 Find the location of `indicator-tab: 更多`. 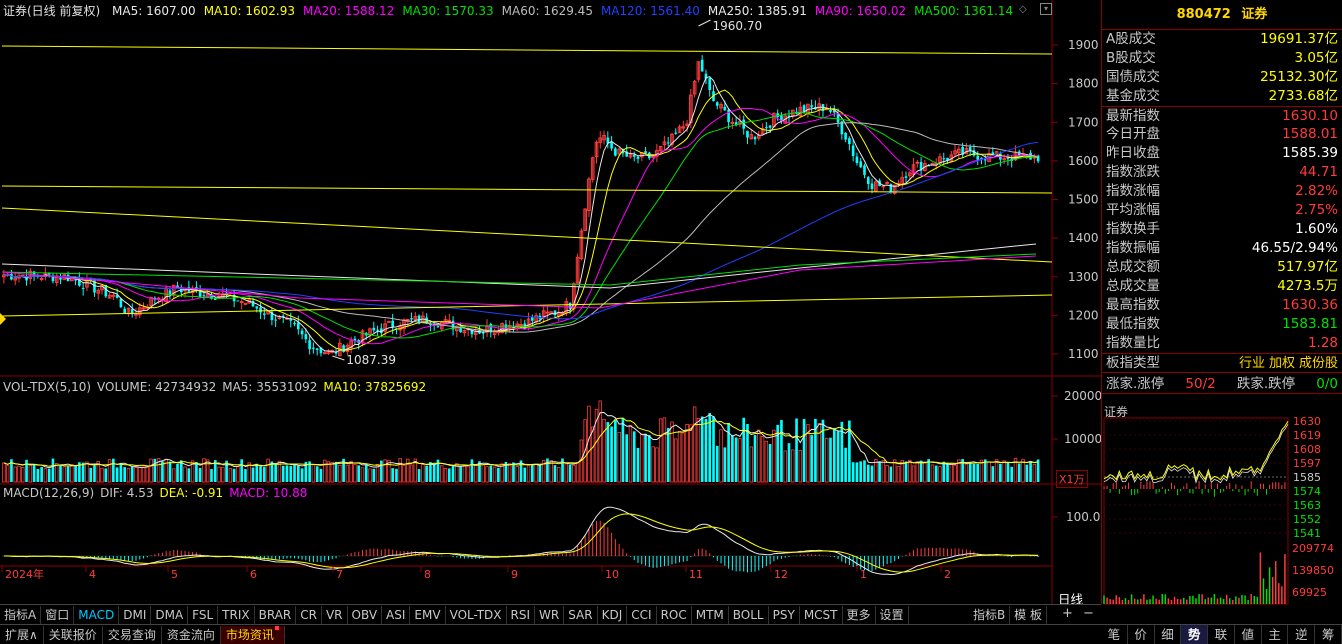

indicator-tab: 更多 is located at coordinates (859, 614).